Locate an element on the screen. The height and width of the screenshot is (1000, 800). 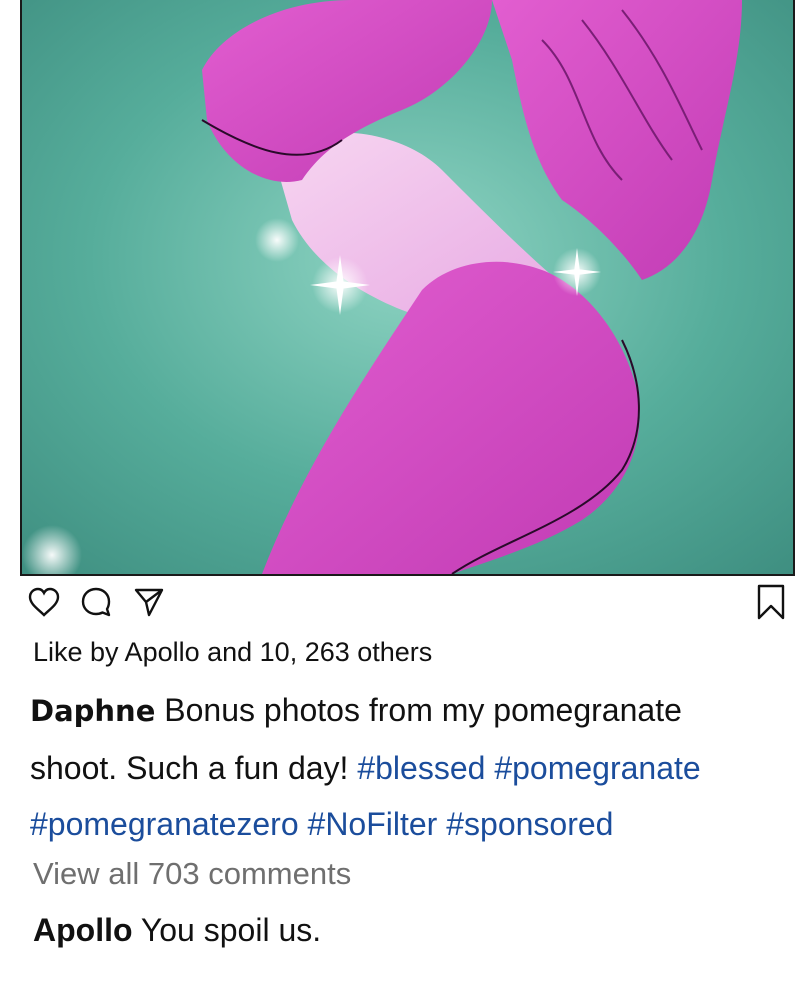
bookmark-icon is located at coordinates (771, 602).